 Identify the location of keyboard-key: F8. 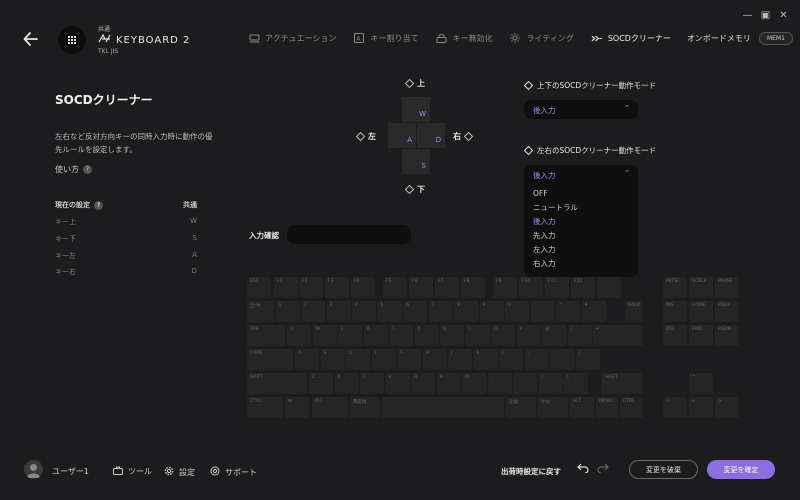
(473, 287).